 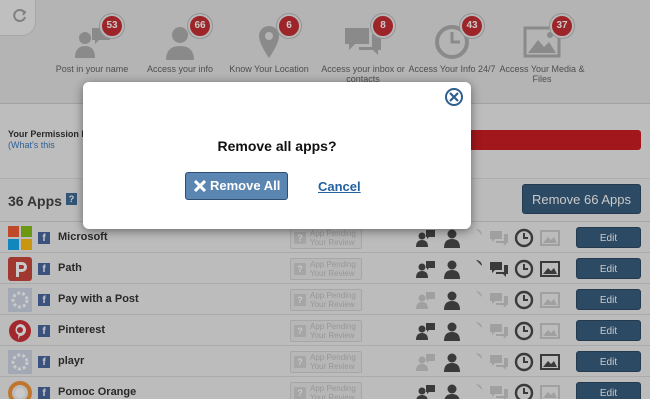 I want to click on confirm-remove-all-button: Remove All, so click(x=236, y=186).